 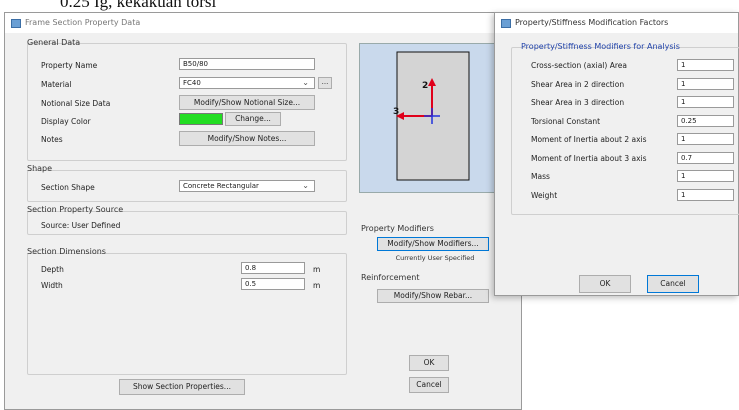 I want to click on cancel-button: Cancel, so click(x=429, y=385).